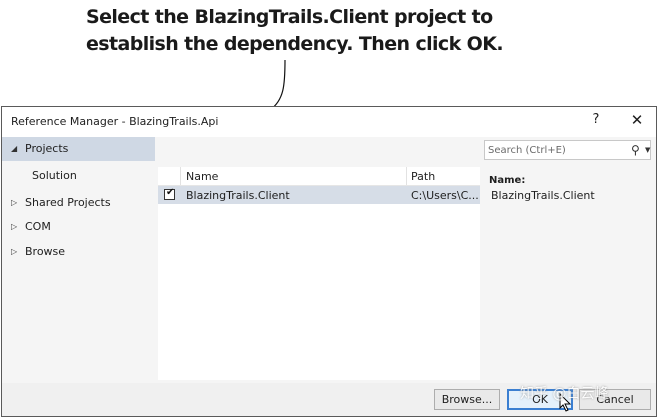 This screenshot has height=419, width=661. Describe the element at coordinates (596, 119) in the screenshot. I see `help-button: ?` at that location.